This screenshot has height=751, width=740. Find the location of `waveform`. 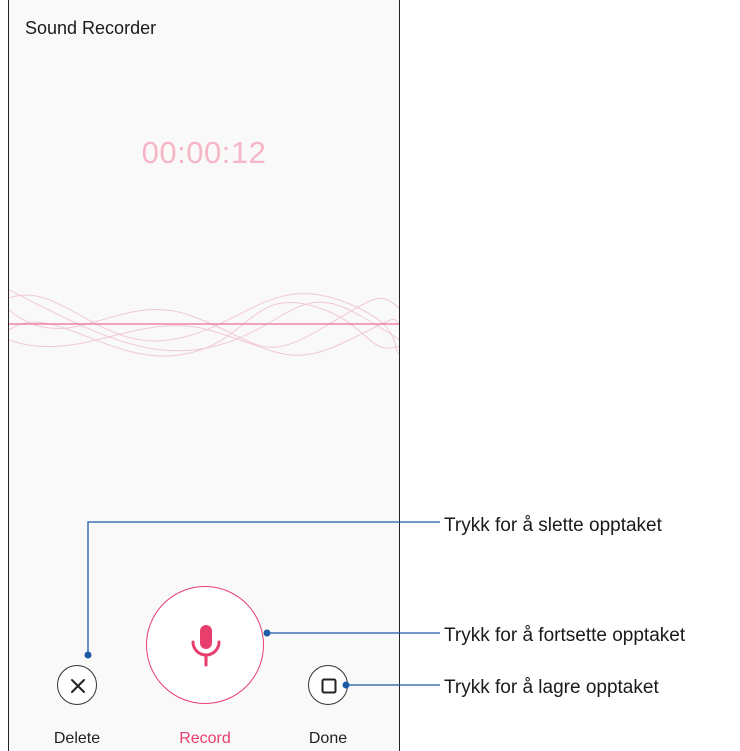

waveform is located at coordinates (204, 323).